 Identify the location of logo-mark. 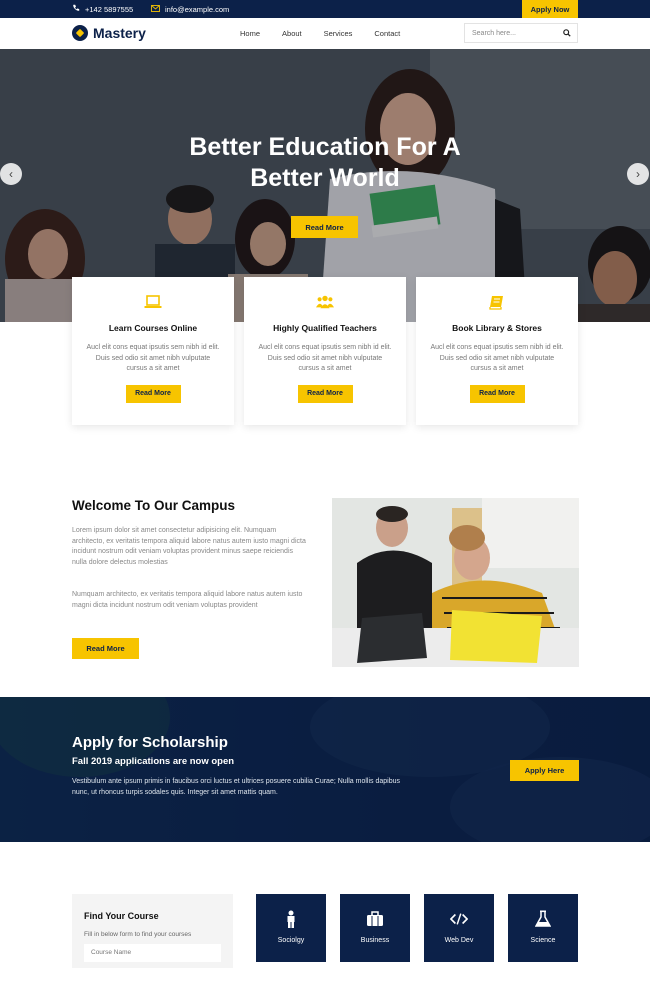
(80, 33).